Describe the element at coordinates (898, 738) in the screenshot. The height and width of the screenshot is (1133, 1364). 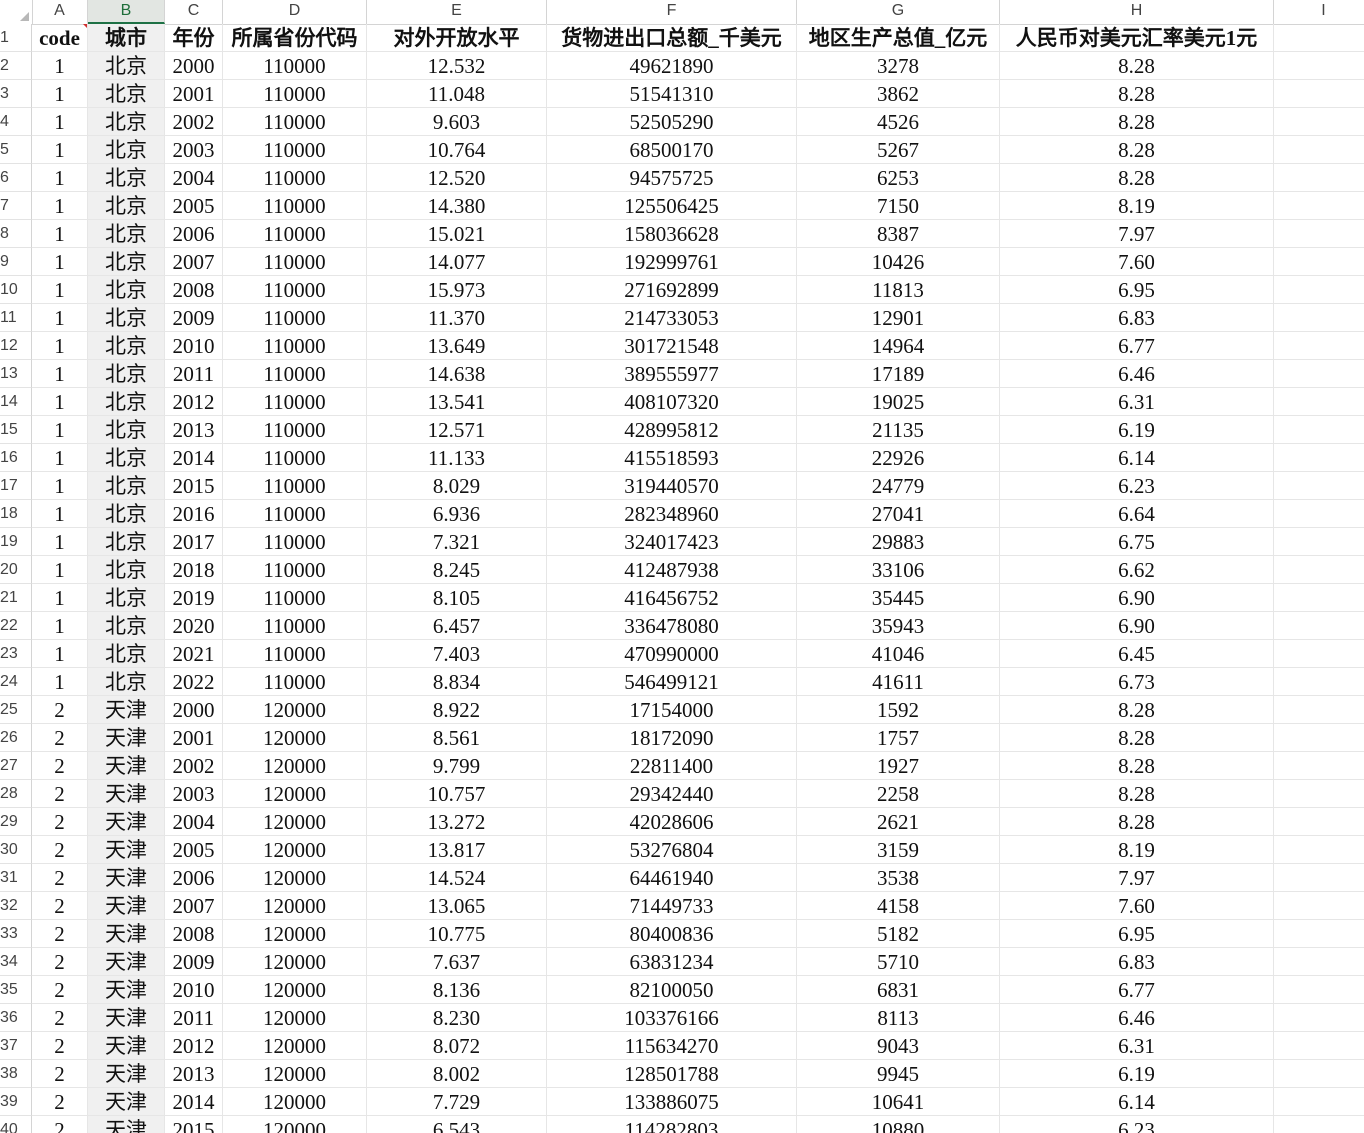
I see `cell: 1757` at that location.